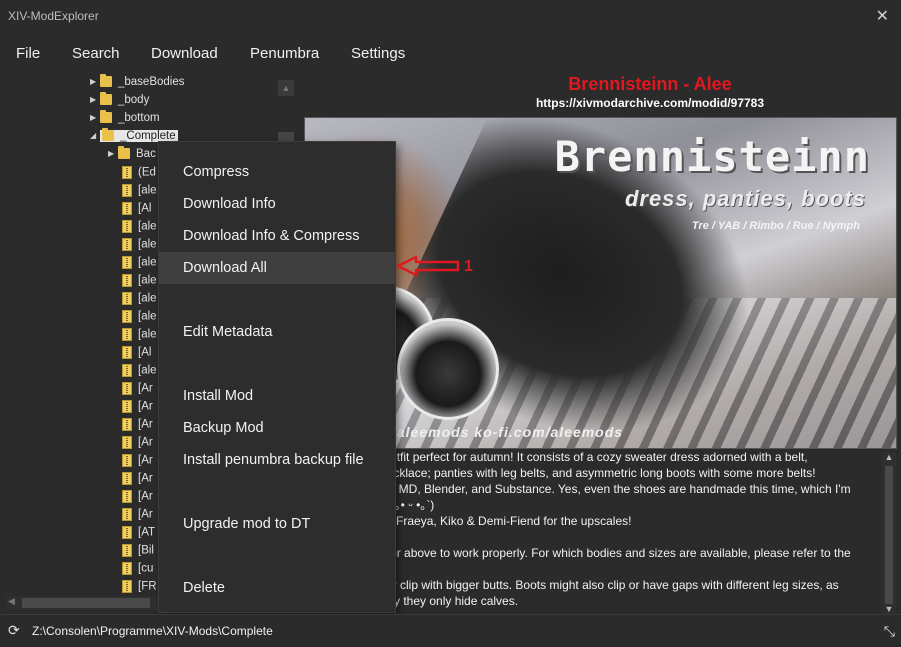 This screenshot has width=901, height=647. I want to click on menu-settings: Settings, so click(378, 53).